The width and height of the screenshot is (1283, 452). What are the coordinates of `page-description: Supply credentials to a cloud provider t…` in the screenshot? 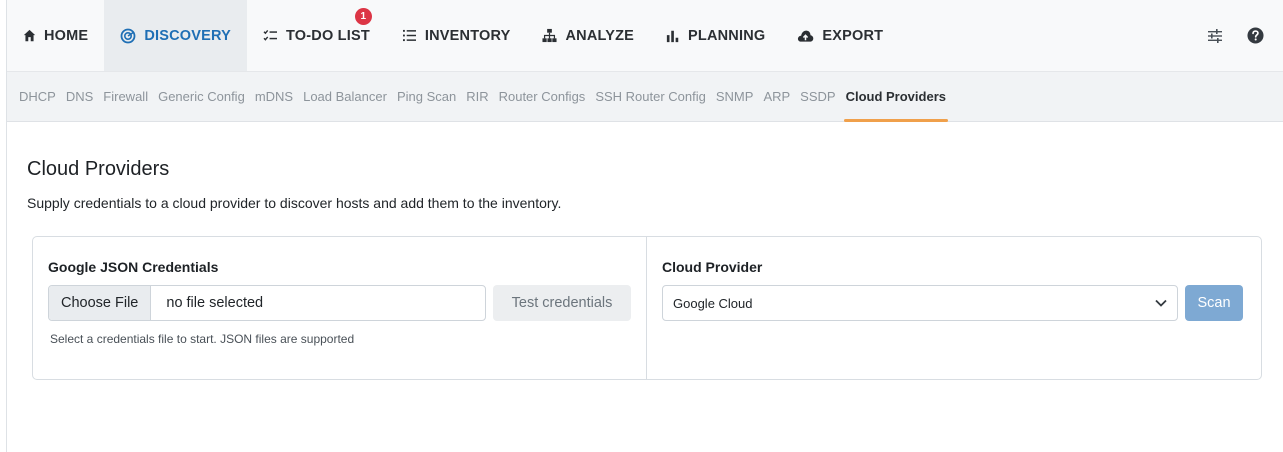 It's located at (294, 203).